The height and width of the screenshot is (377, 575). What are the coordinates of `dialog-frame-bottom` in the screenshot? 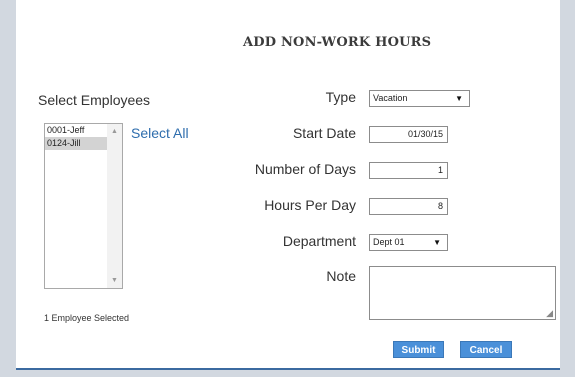 It's located at (288, 372).